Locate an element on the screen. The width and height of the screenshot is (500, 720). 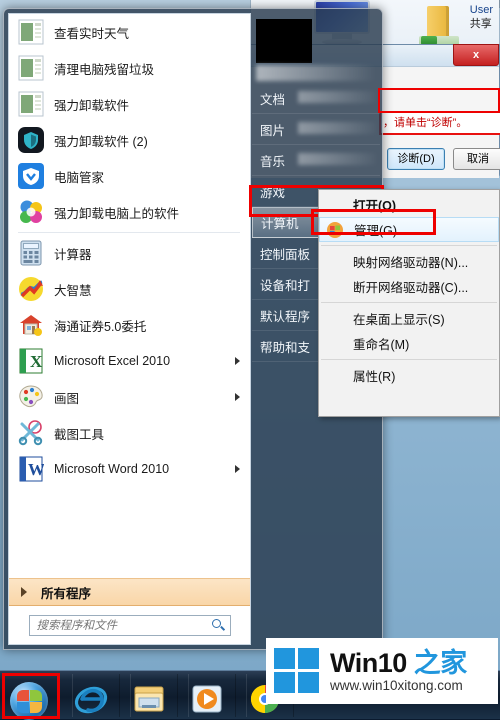
excel-icon: X is located at coordinates (31, 361).